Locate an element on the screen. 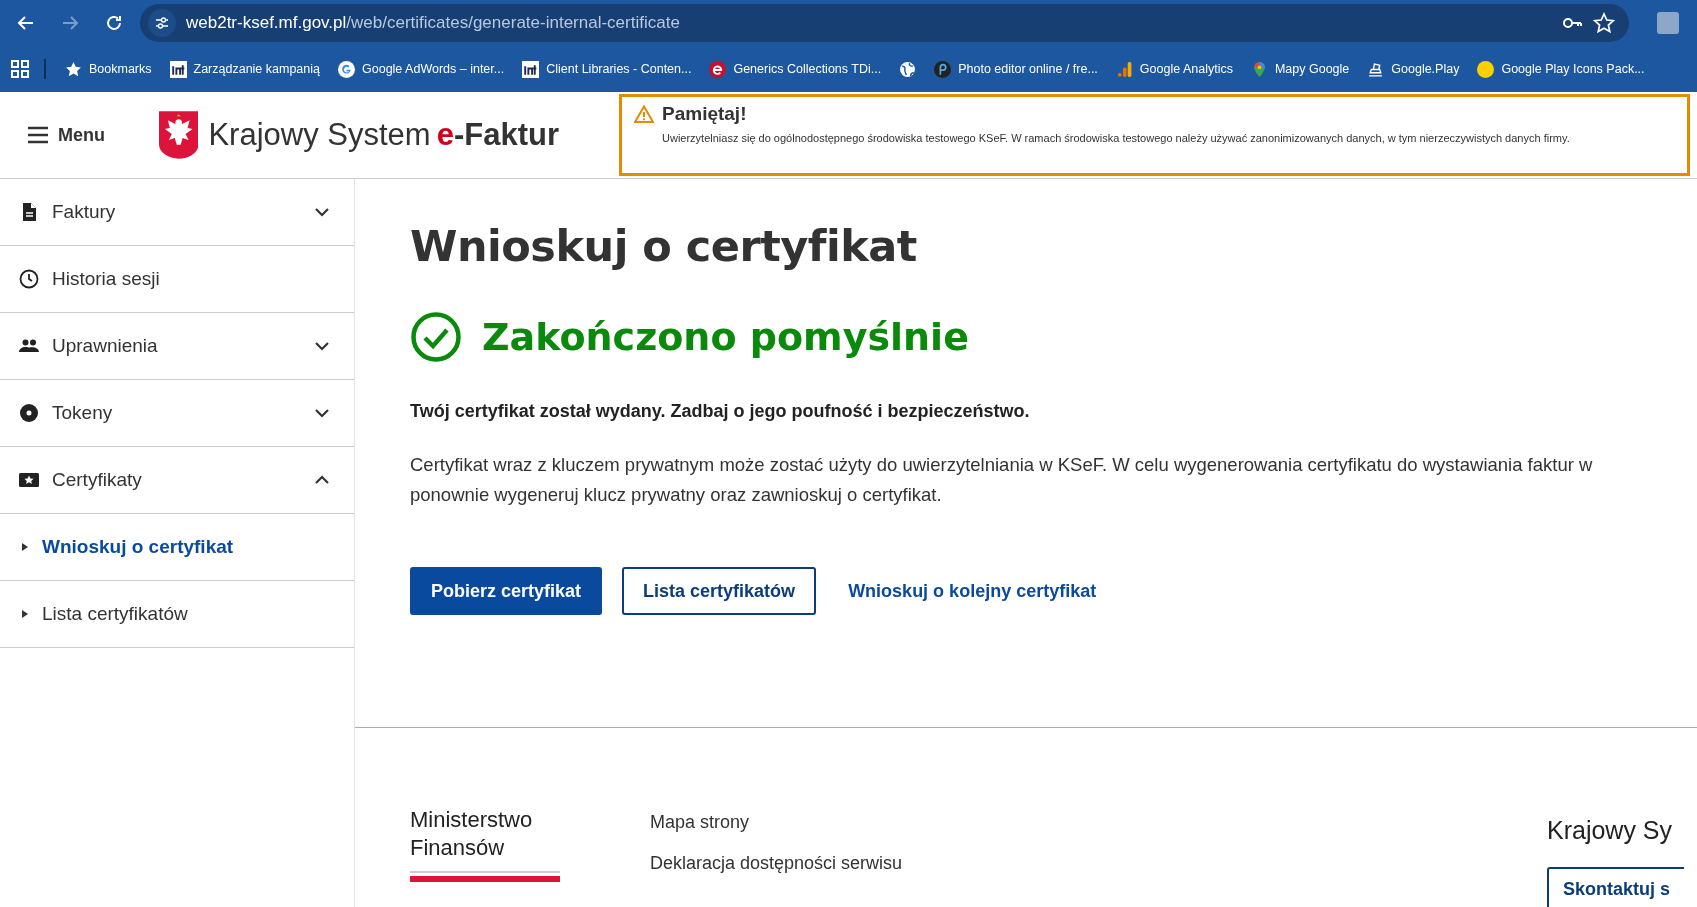  address-bar: web2tr-ksef.mf.gov.pl/web/certificates/generate-internal-certificate is located at coordinates (884, 23).